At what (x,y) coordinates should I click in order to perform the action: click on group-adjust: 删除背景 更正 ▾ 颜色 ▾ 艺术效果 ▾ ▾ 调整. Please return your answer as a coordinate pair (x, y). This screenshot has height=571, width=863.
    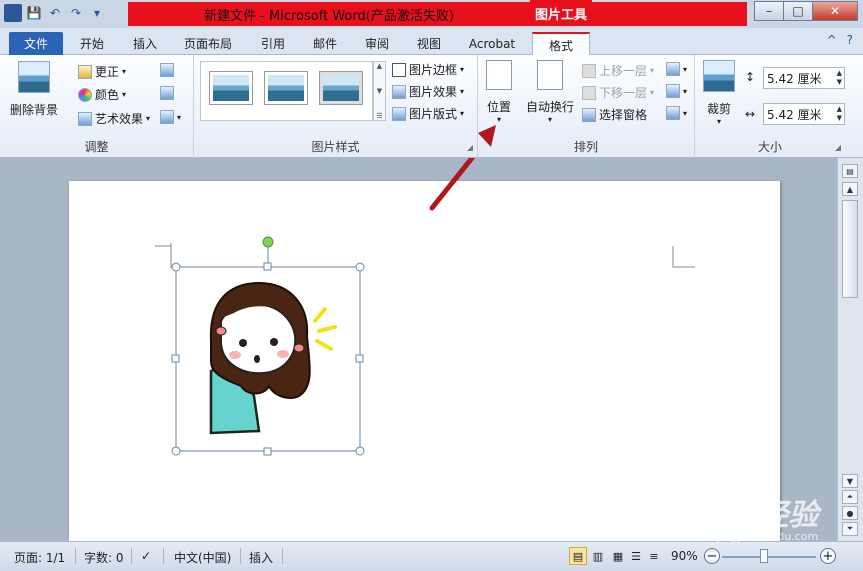
    Looking at the image, I should click on (97, 106).